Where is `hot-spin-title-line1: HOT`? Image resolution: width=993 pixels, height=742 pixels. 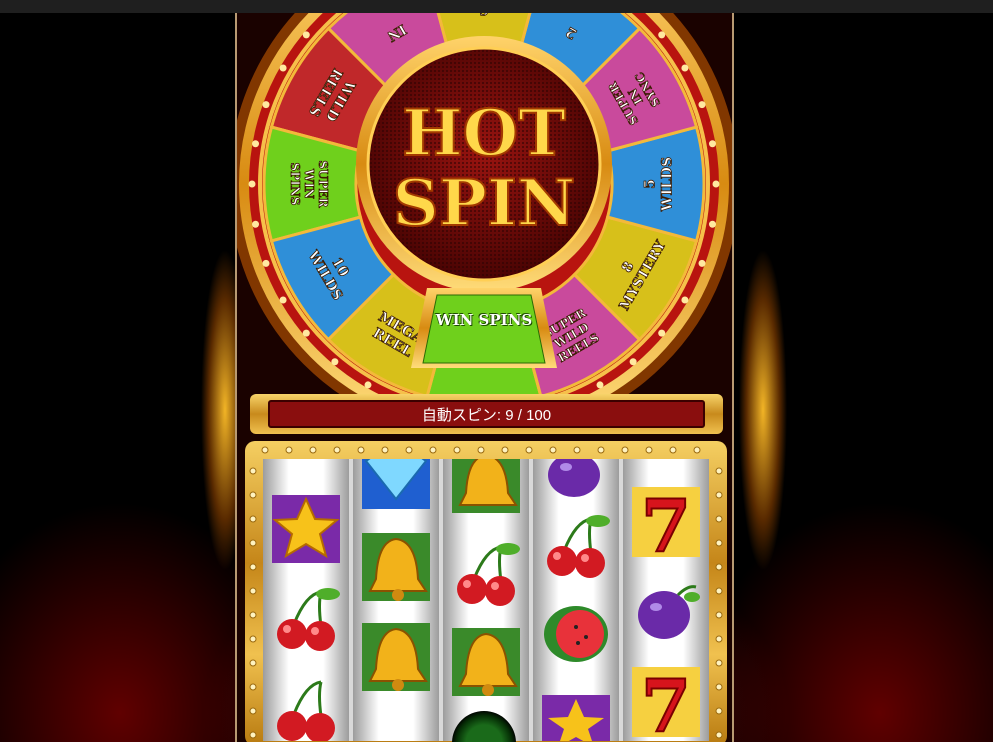
hot-spin-title-line1: HOT is located at coordinates (484, 133).